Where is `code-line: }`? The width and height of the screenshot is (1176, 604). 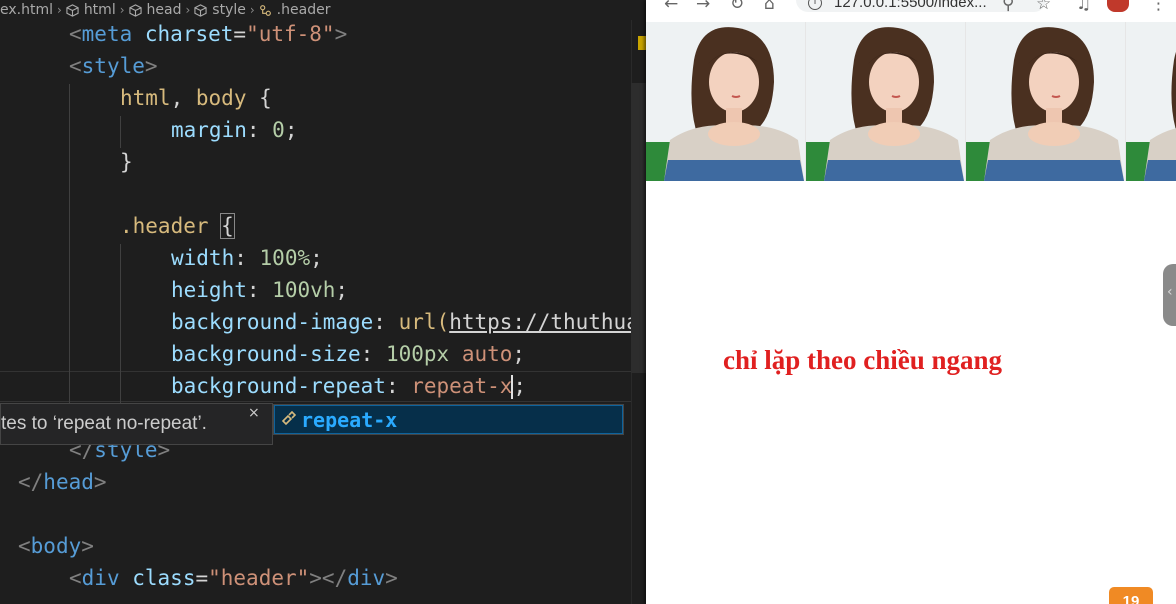 code-line: } is located at coordinates (126, 162).